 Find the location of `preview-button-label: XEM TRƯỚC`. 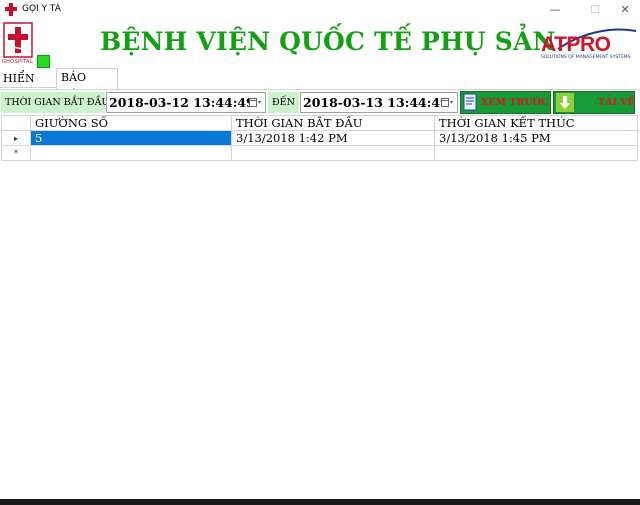

preview-button-label: XEM TRƯỚC is located at coordinates (515, 102).